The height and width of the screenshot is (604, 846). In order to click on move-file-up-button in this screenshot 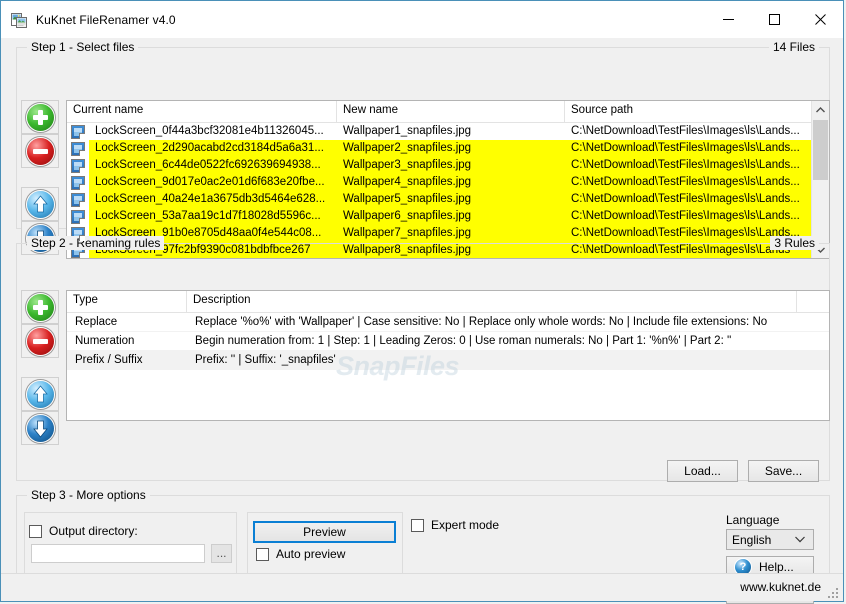, I will do `click(40, 204)`.